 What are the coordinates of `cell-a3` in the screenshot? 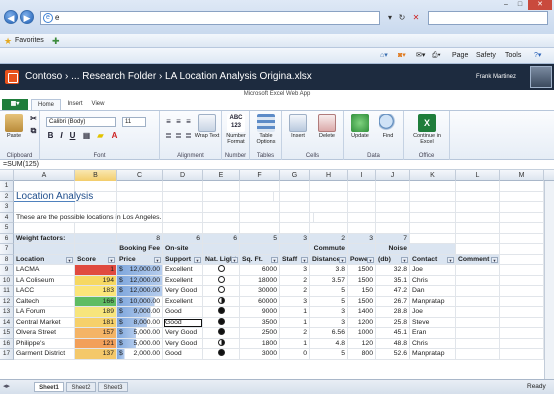 It's located at (44, 207).